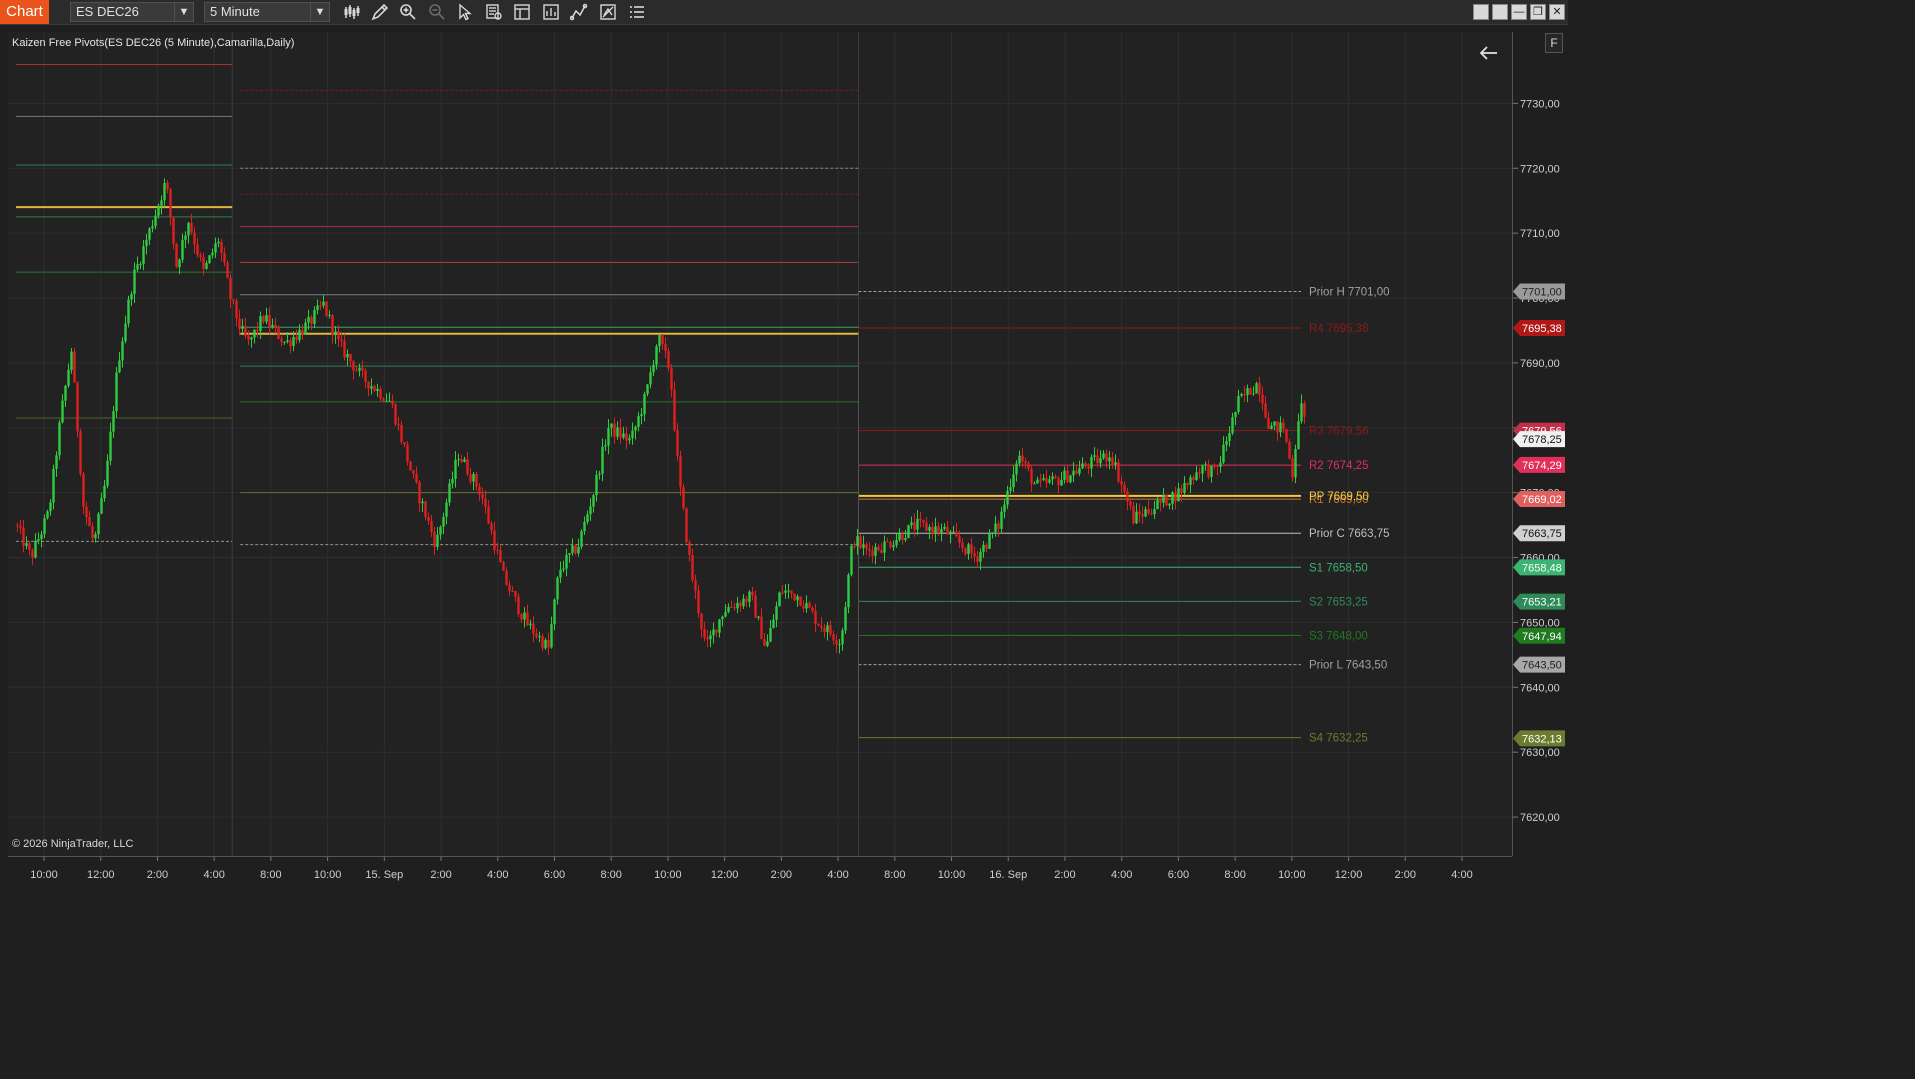 Image resolution: width=1915 pixels, height=1079 pixels. Describe the element at coordinates (1489, 53) in the screenshot. I see `back-arrow-icon` at that location.